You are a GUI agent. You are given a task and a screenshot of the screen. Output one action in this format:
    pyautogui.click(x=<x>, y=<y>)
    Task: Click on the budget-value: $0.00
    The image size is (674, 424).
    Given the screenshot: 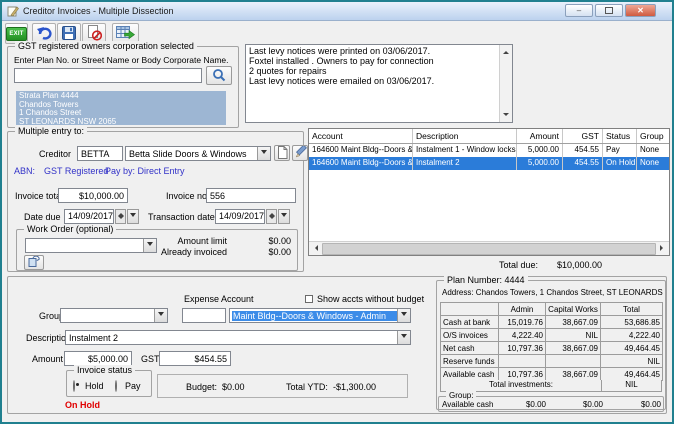 What is the action you would take?
    pyautogui.click(x=233, y=387)
    